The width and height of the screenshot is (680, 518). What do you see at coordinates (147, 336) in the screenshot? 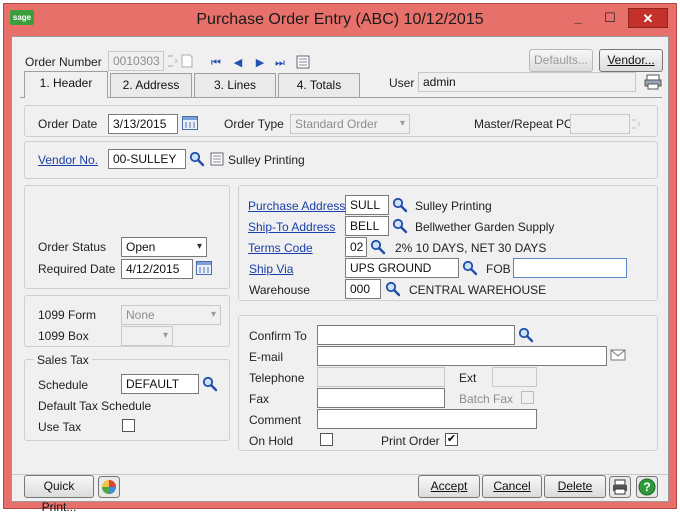
I see `box-1099-select: ▾` at bounding box center [147, 336].